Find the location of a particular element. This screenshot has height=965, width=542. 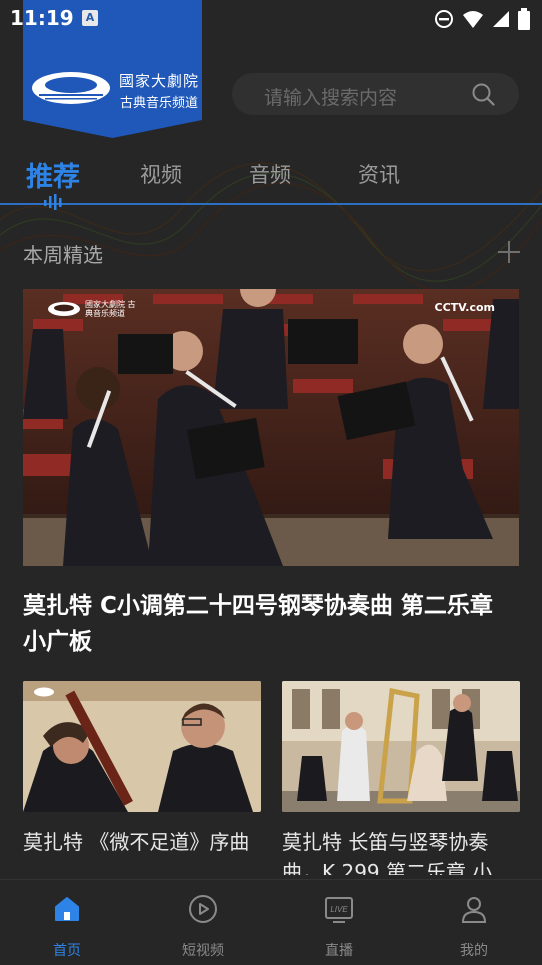

video-card: 莫扎特 《微不足道》序曲 is located at coordinates (142, 781).